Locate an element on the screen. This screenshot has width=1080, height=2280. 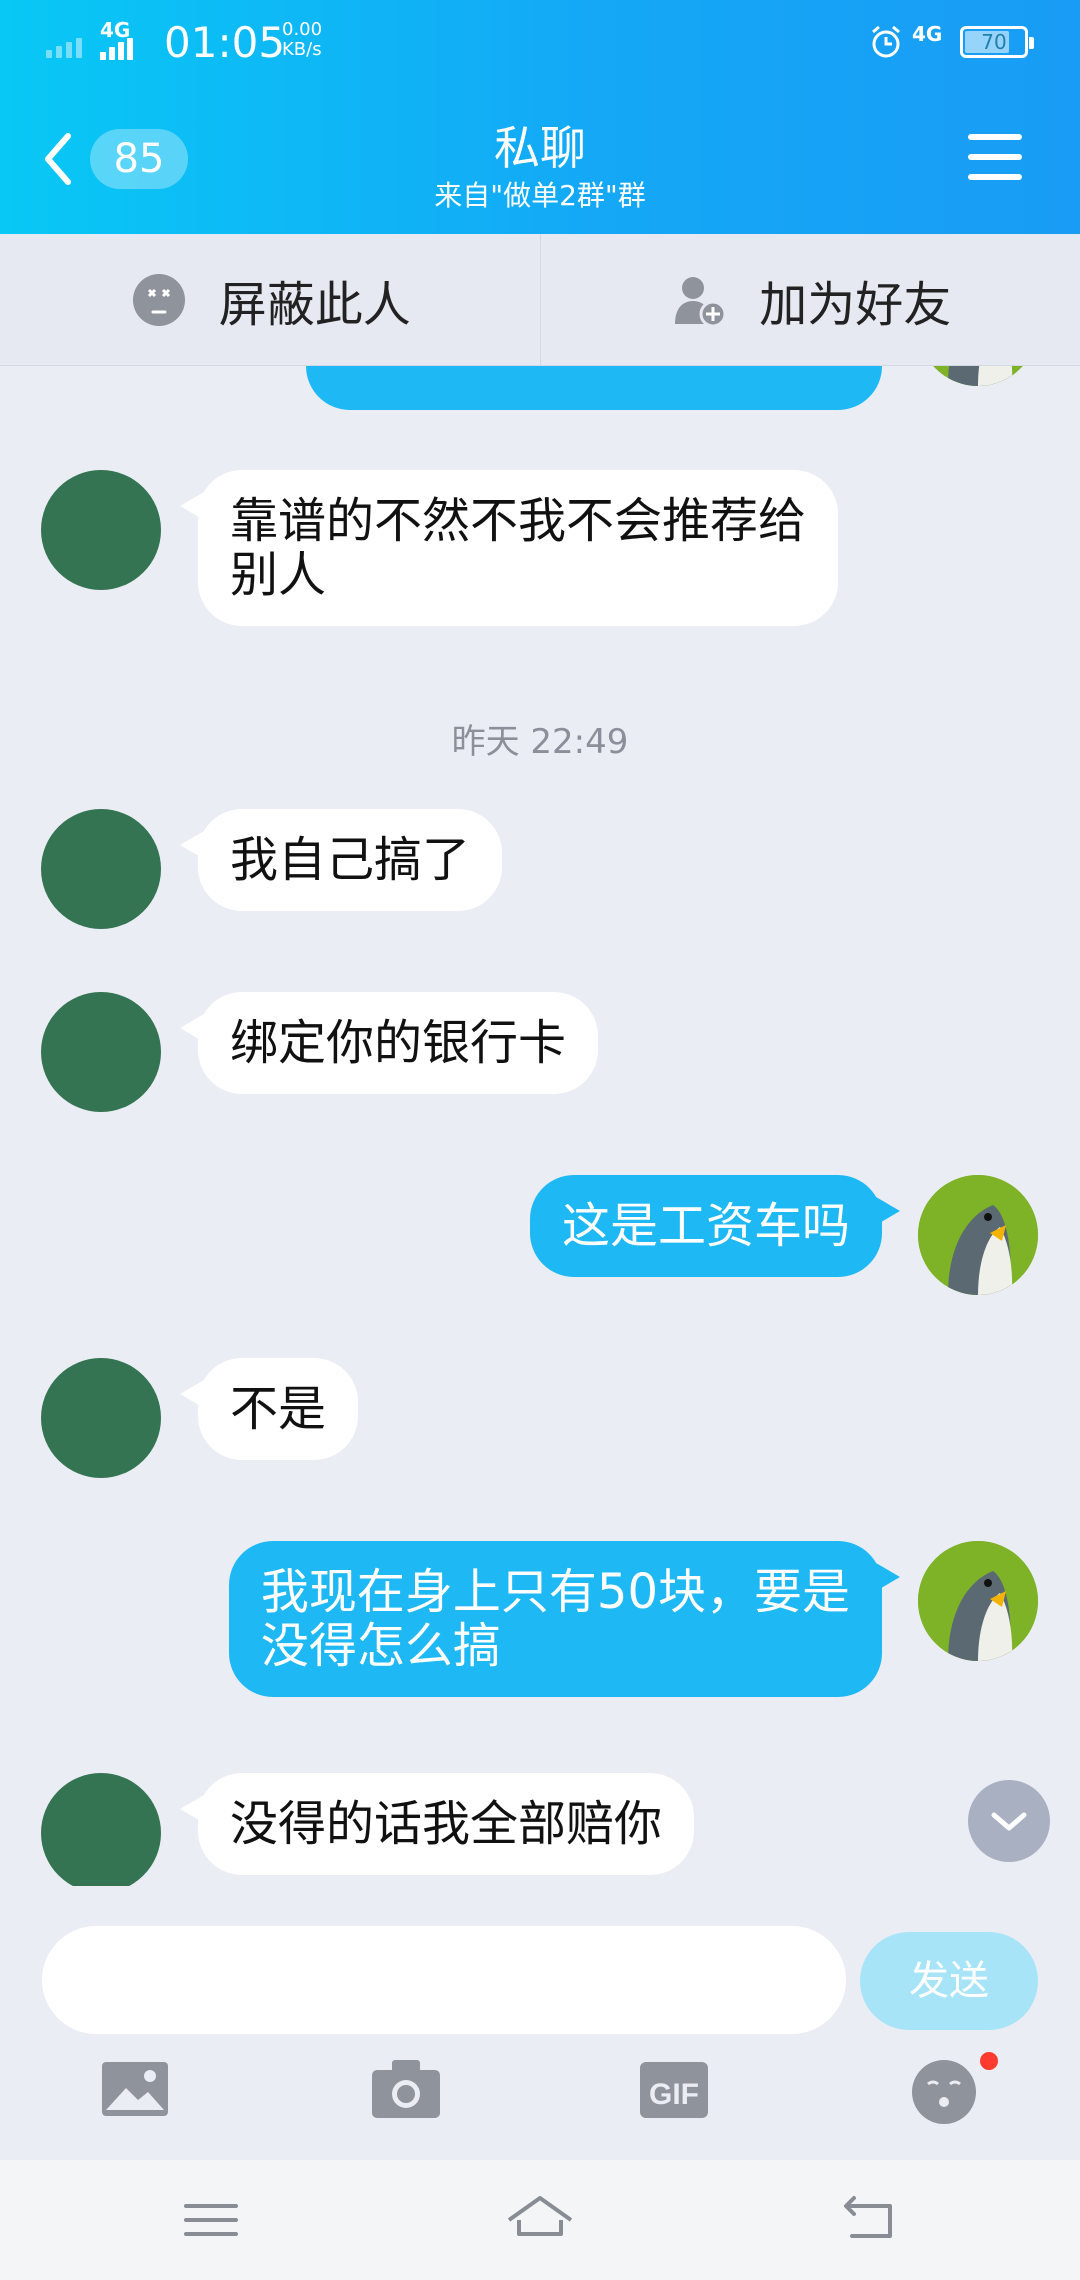
action-bar: 屏蔽此人 加为好友 is located at coordinates (540, 300).